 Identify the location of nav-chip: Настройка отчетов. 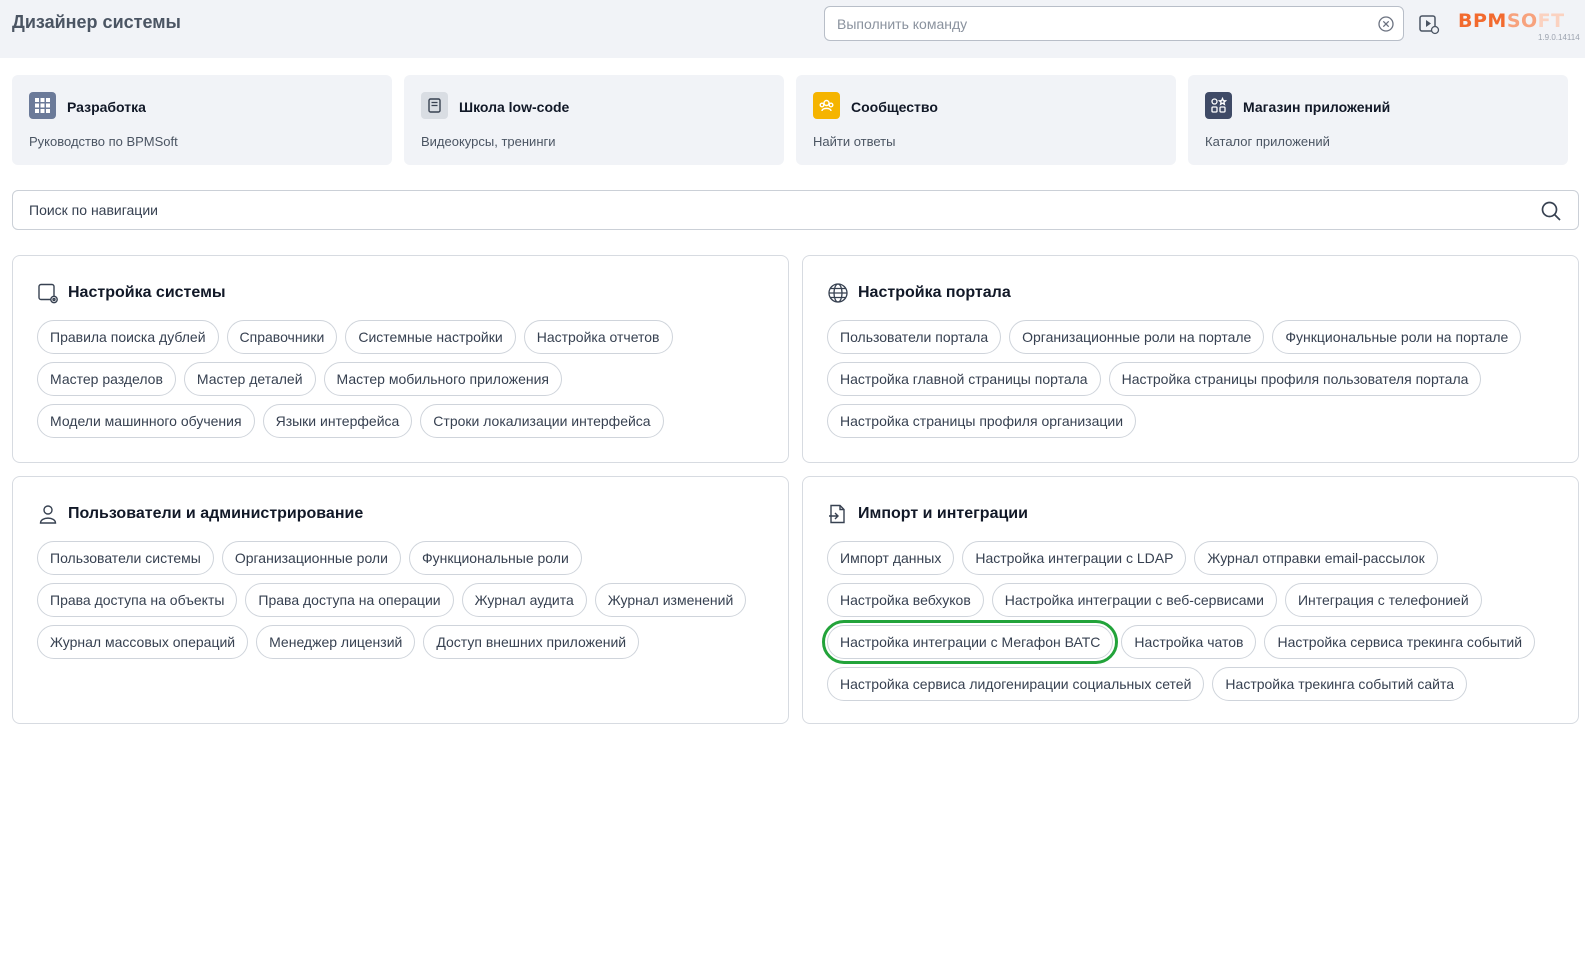
(598, 337).